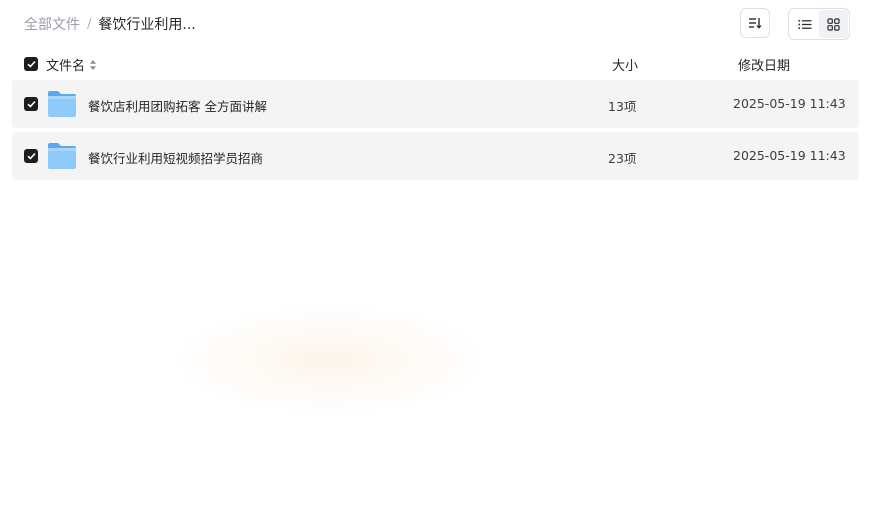  I want to click on select-all-checkbox, so click(31, 64).